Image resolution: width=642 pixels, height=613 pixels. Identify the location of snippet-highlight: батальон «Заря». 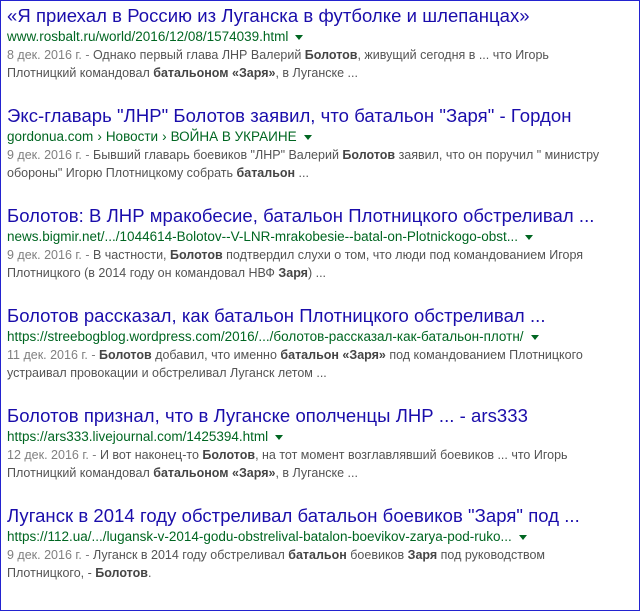
(333, 355).